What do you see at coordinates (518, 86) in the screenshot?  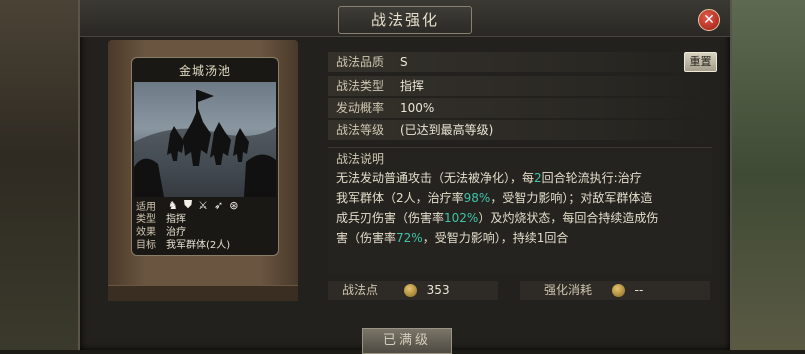 I see `type-row: 战法类型 指挥` at bounding box center [518, 86].